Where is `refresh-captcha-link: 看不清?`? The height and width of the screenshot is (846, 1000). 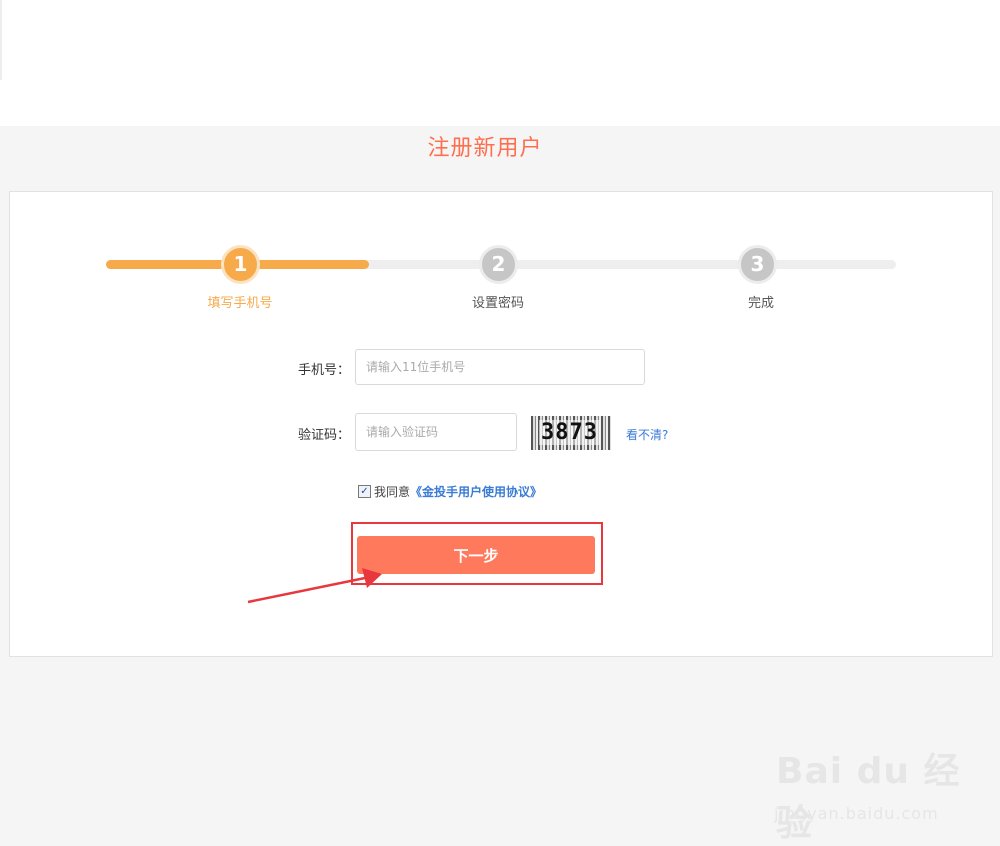 refresh-captcha-link: 看不清? is located at coordinates (647, 434).